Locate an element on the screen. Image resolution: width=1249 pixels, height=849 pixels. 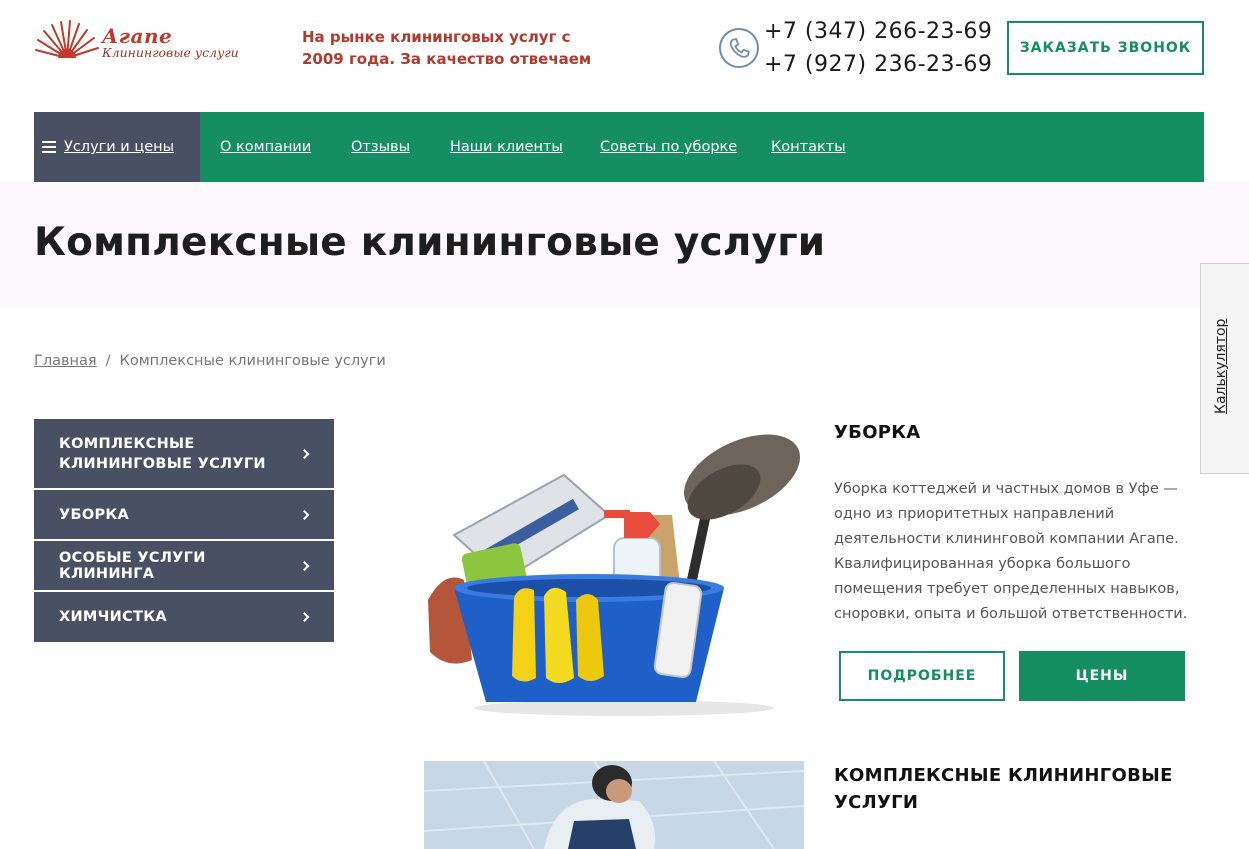
sidebar-item-label: УБОРКА is located at coordinates (94, 514).